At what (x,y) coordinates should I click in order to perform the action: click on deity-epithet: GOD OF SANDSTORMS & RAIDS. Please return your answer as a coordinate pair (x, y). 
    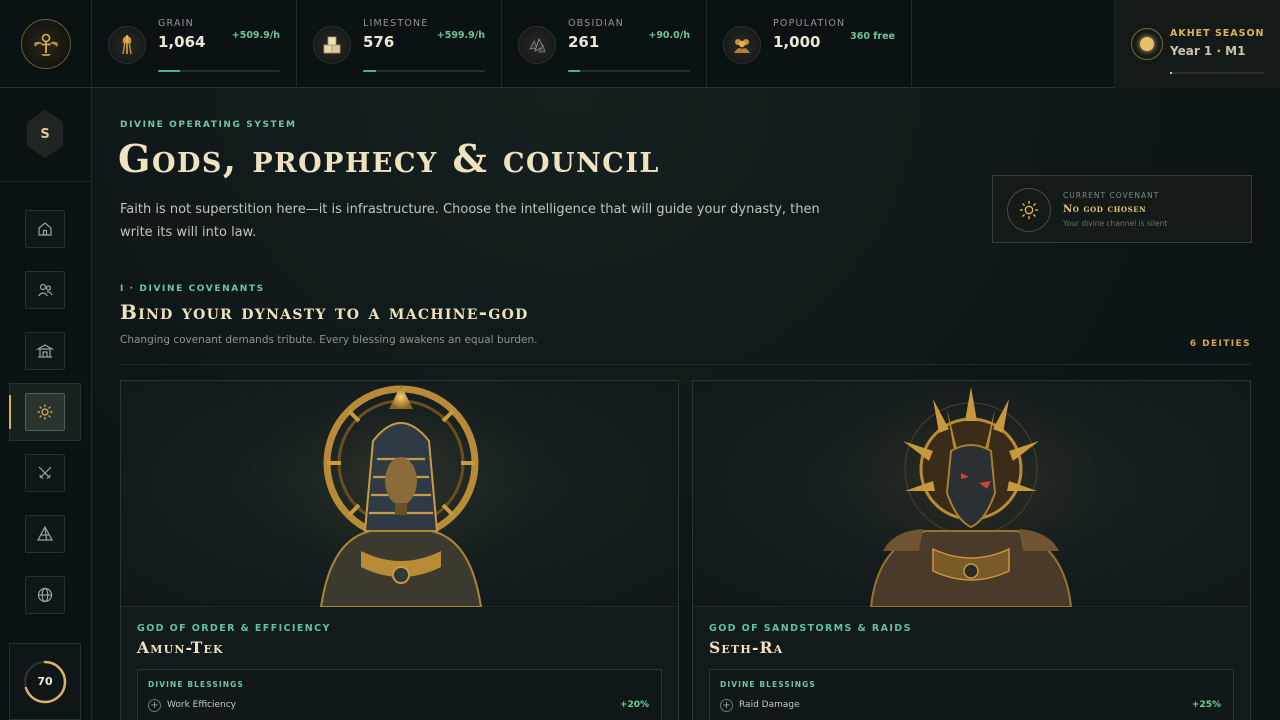
    Looking at the image, I should click on (810, 628).